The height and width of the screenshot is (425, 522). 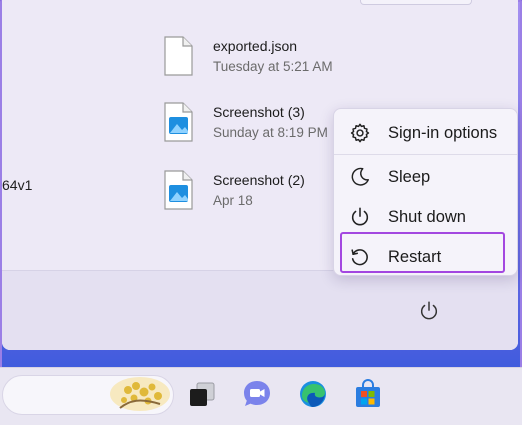 I want to click on file-date: Apr 18, so click(x=233, y=200).